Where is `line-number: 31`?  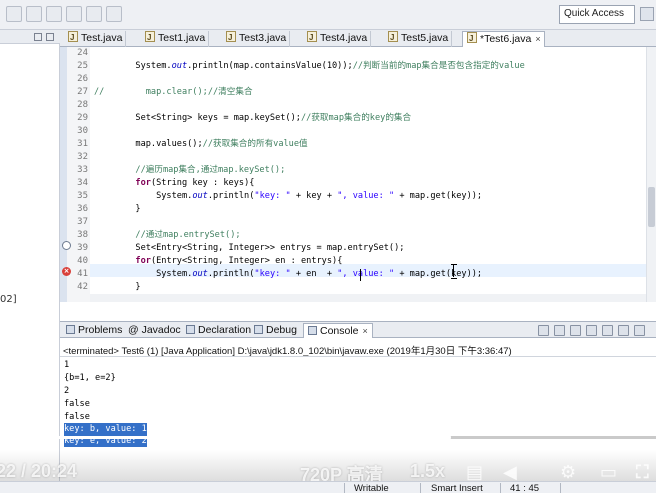 line-number: 31 is located at coordinates (82, 144).